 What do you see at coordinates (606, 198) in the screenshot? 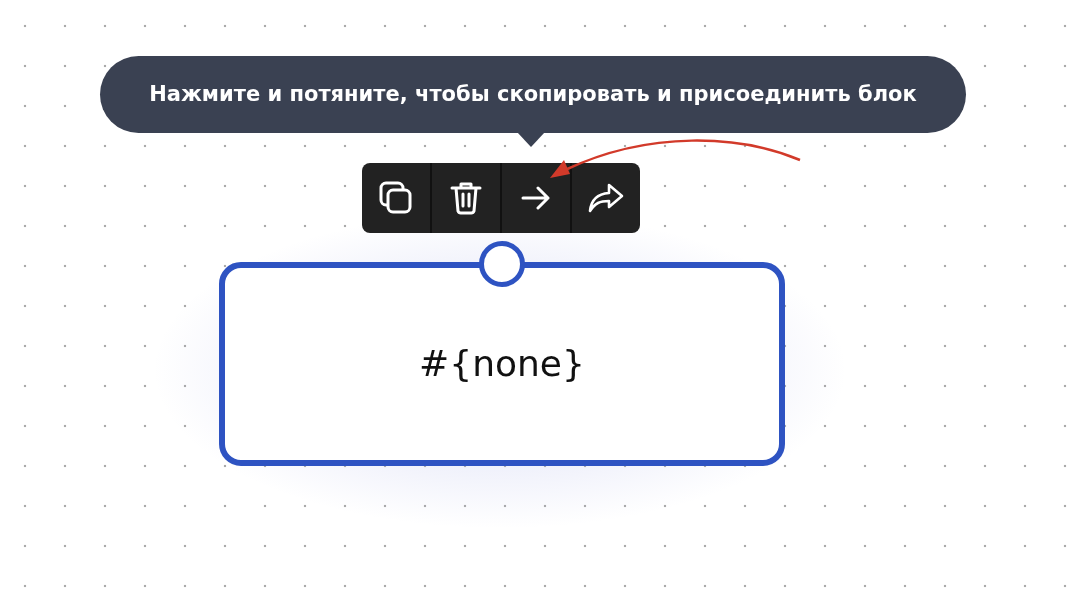
I see `forward-arrow-icon` at bounding box center [606, 198].